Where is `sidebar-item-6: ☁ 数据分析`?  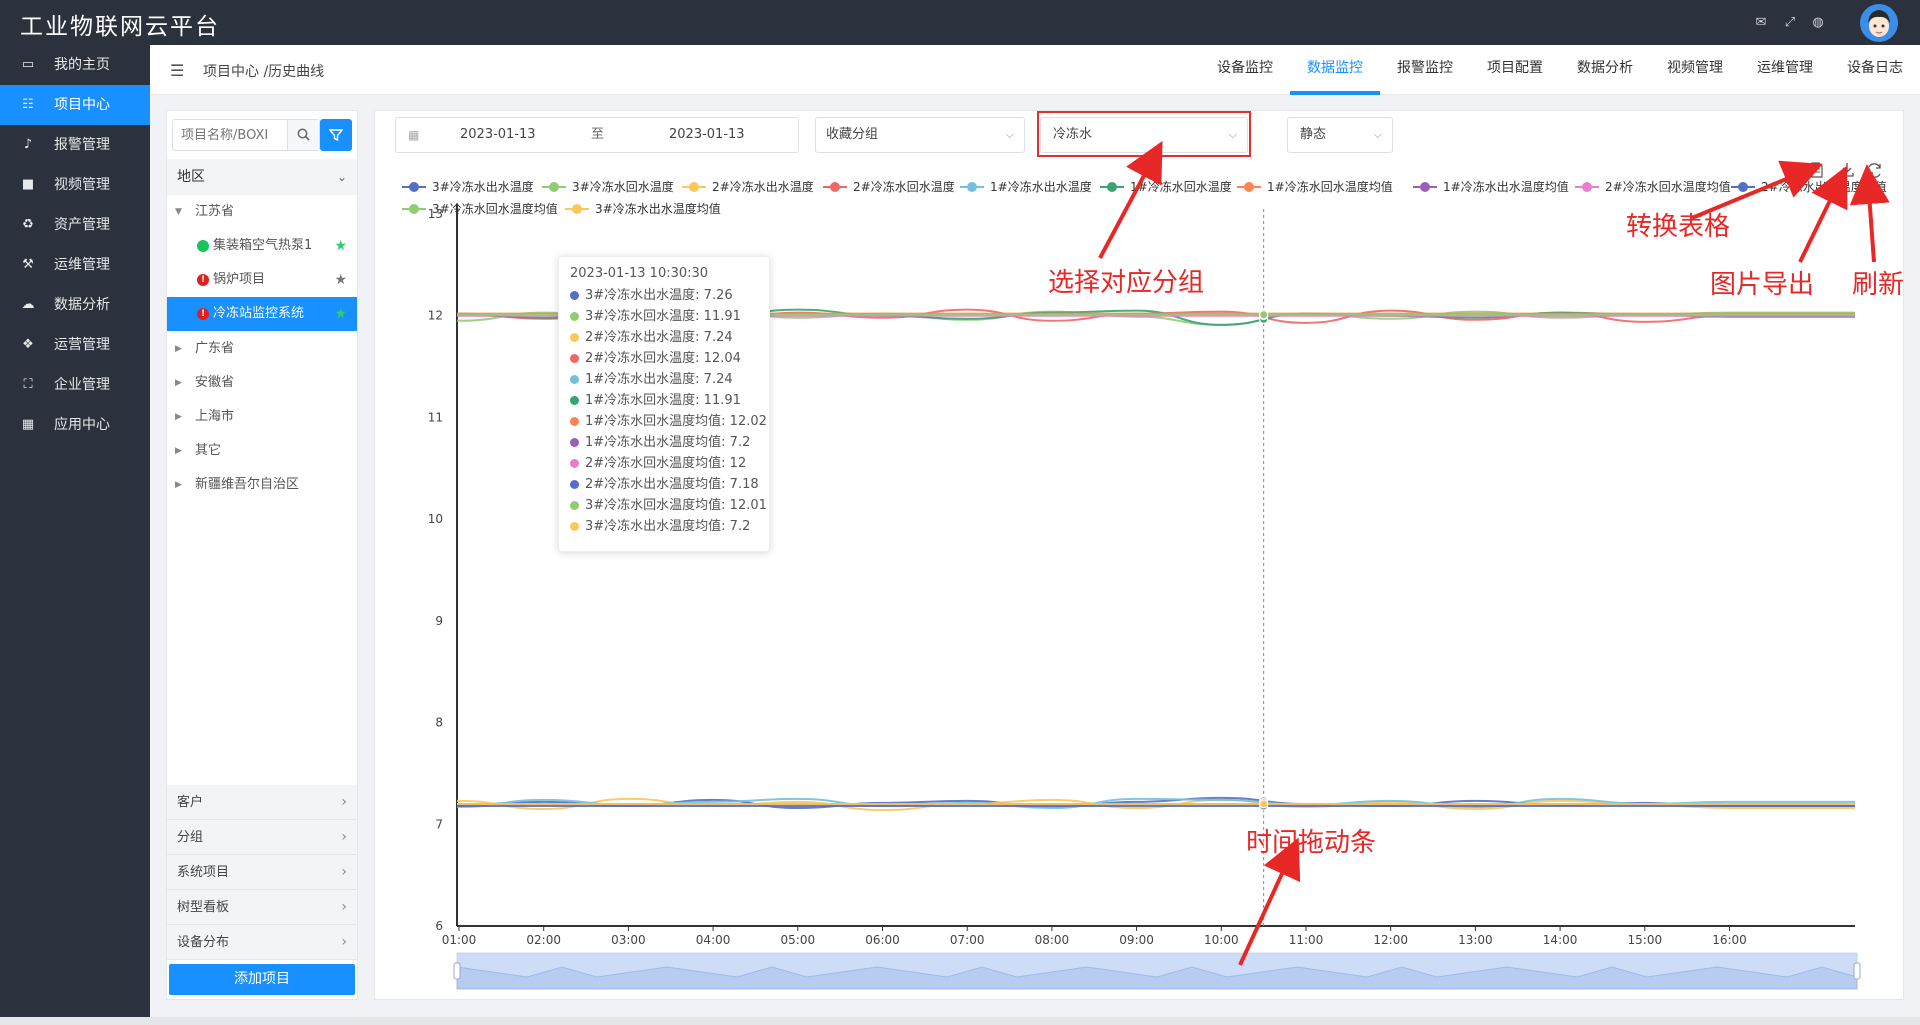
sidebar-item-6: ☁ 数据分析 is located at coordinates (75, 305).